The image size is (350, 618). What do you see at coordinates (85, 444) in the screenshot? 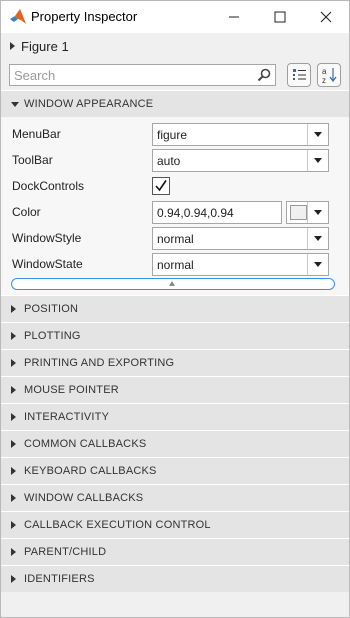
I see `section-label: COMMON CALLBACKS` at bounding box center [85, 444].